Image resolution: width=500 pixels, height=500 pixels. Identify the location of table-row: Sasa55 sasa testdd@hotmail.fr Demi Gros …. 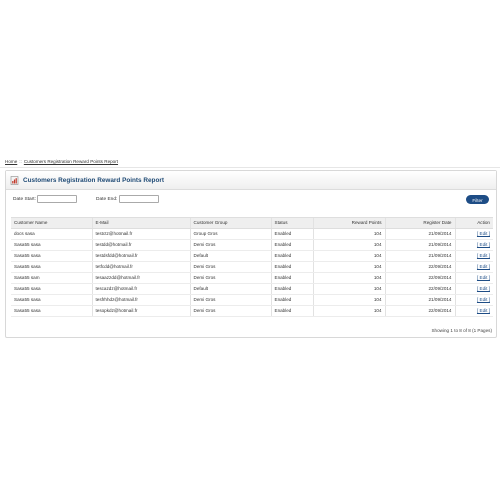
(252, 245).